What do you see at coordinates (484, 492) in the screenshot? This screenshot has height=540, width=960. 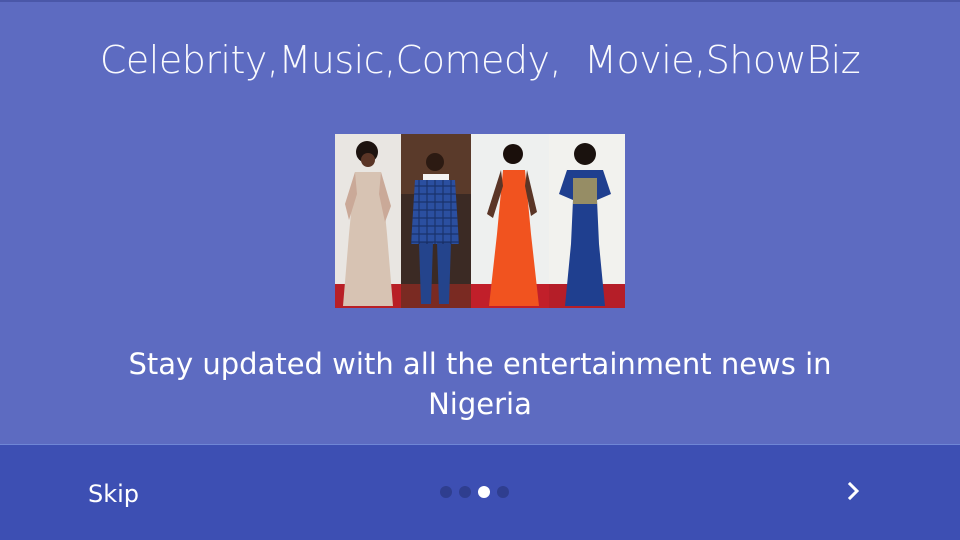 I see `page-dot-3-active` at bounding box center [484, 492].